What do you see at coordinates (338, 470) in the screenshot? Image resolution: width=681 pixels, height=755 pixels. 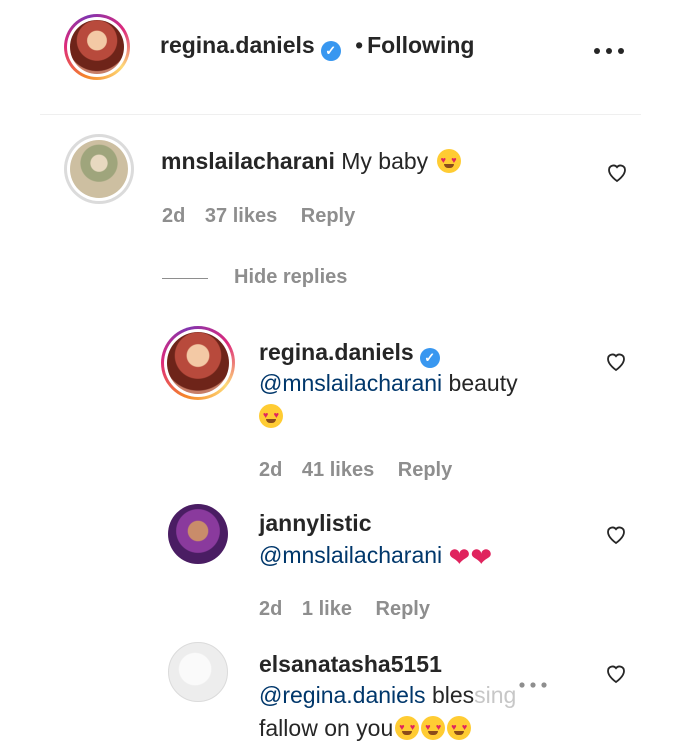 I see `reply-likes: 41 likes` at bounding box center [338, 470].